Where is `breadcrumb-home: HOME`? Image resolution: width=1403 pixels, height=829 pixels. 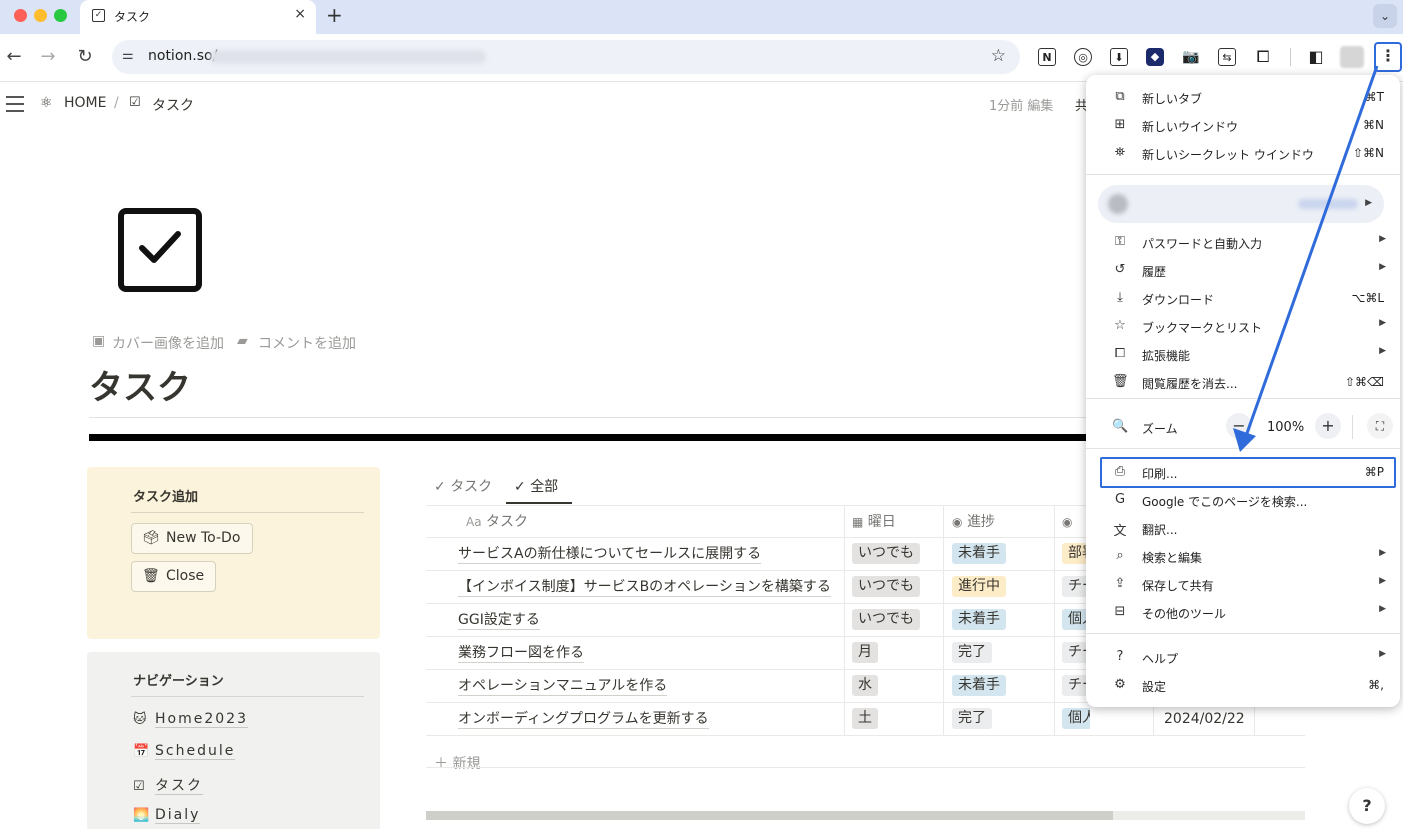 breadcrumb-home: HOME is located at coordinates (85, 103).